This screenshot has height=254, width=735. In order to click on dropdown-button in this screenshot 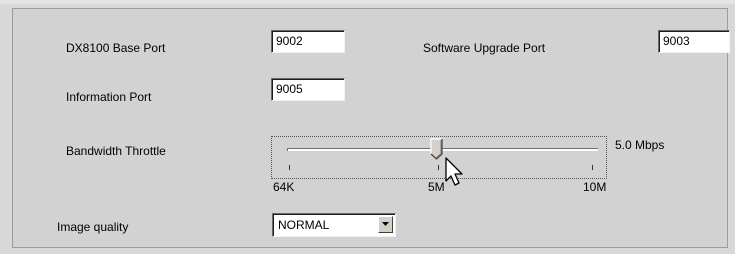, I will do `click(385, 224)`.